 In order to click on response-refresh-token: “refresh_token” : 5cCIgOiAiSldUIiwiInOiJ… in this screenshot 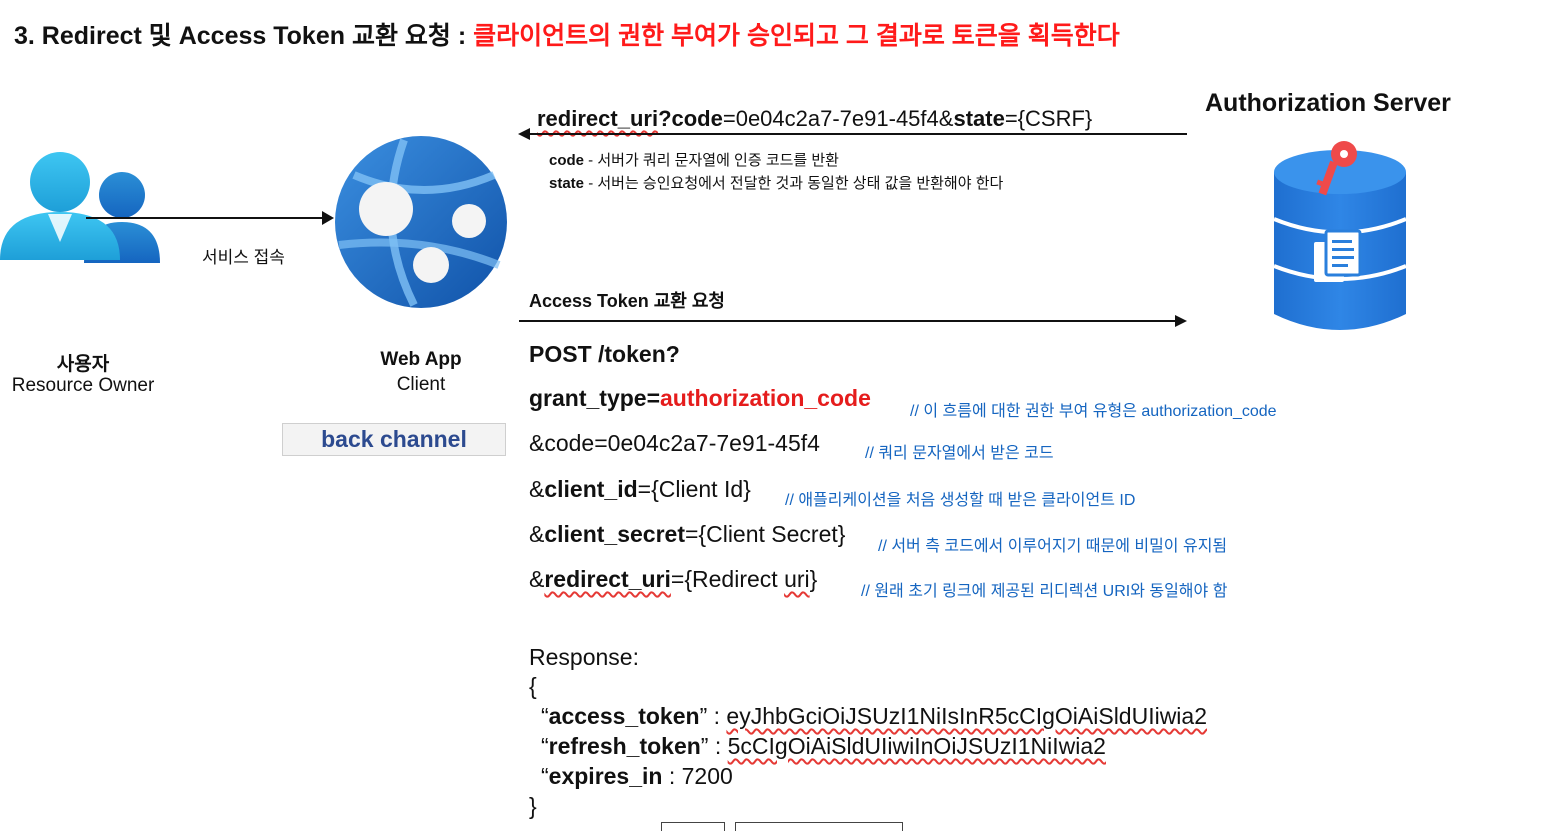, I will do `click(823, 746)`.